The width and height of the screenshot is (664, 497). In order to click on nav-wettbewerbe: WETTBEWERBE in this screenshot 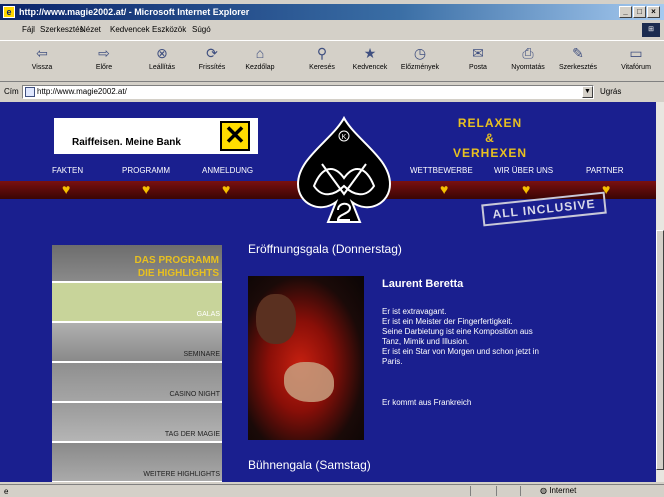, I will do `click(441, 170)`.